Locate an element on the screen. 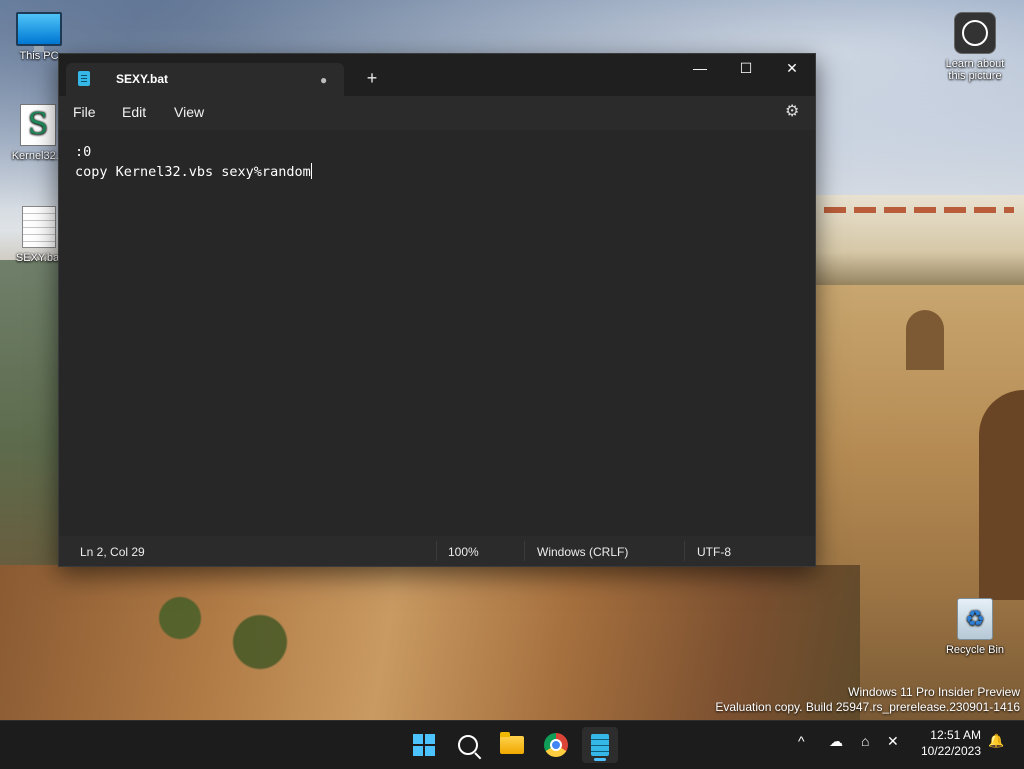 The height and width of the screenshot is (769, 1024). taskbar-clock: 12:51 AM 10/22/2023 is located at coordinates (943, 743).